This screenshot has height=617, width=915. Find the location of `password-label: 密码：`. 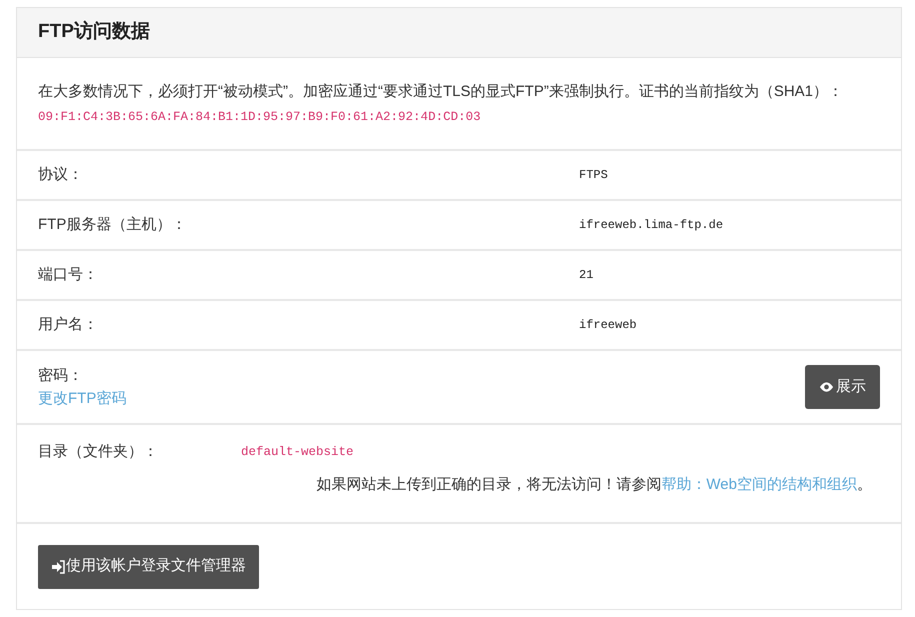

password-label: 密码： is located at coordinates (61, 376).